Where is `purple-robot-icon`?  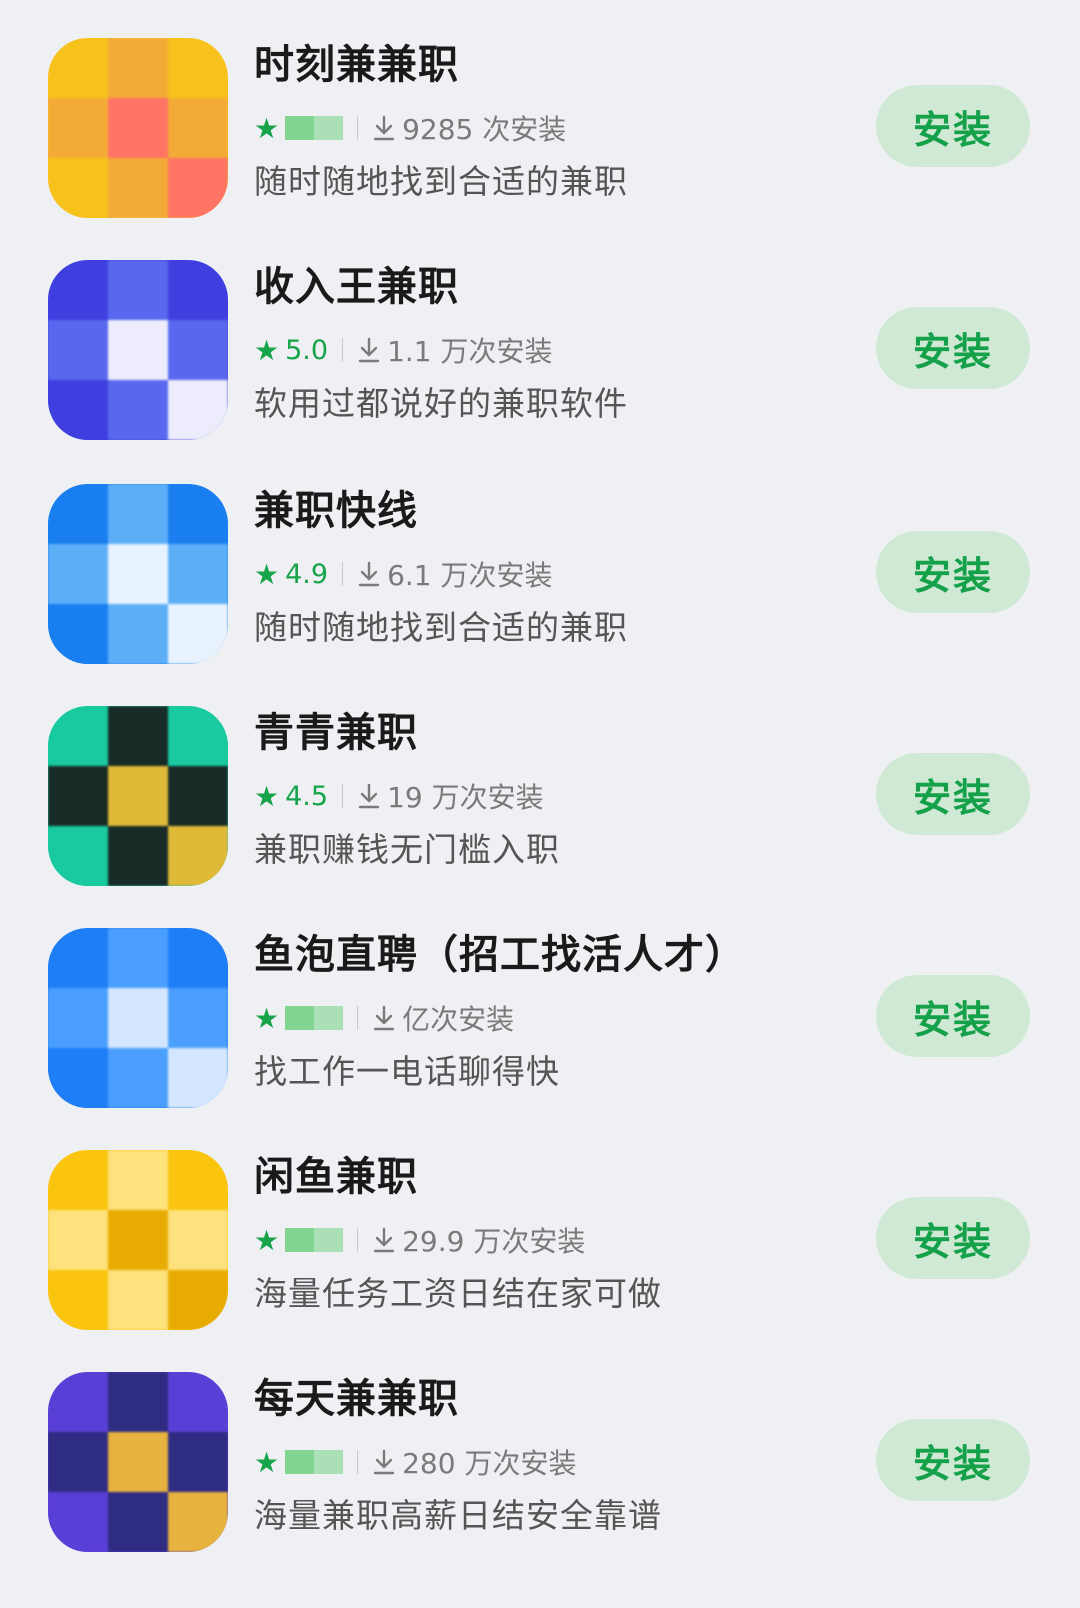
purple-robot-icon is located at coordinates (138, 1462).